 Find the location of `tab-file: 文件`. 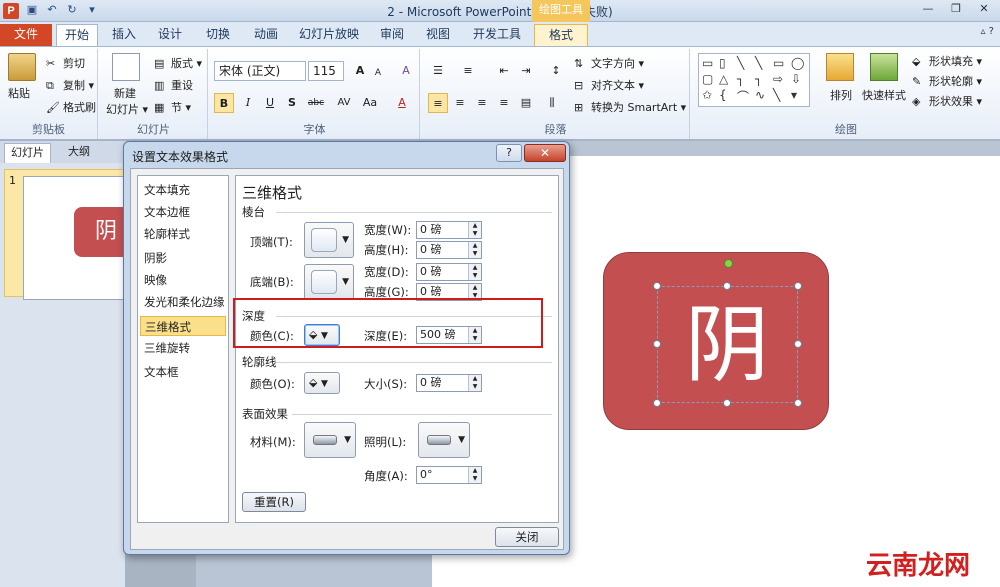

tab-file: 文件 is located at coordinates (26, 35).